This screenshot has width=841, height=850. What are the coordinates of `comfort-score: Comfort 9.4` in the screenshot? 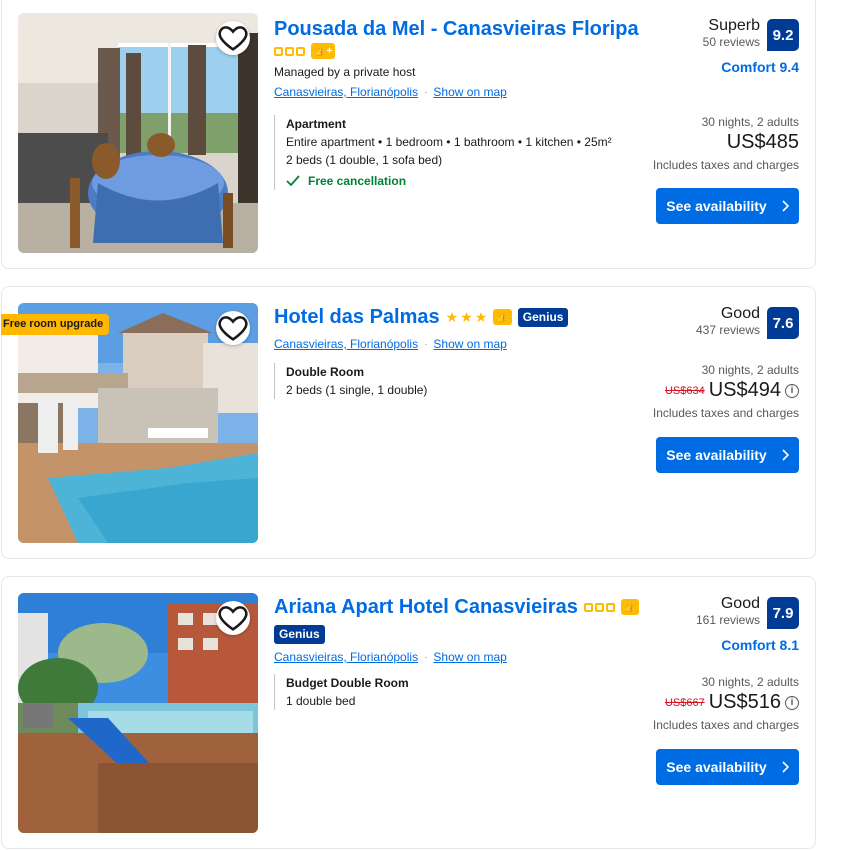 It's located at (760, 67).